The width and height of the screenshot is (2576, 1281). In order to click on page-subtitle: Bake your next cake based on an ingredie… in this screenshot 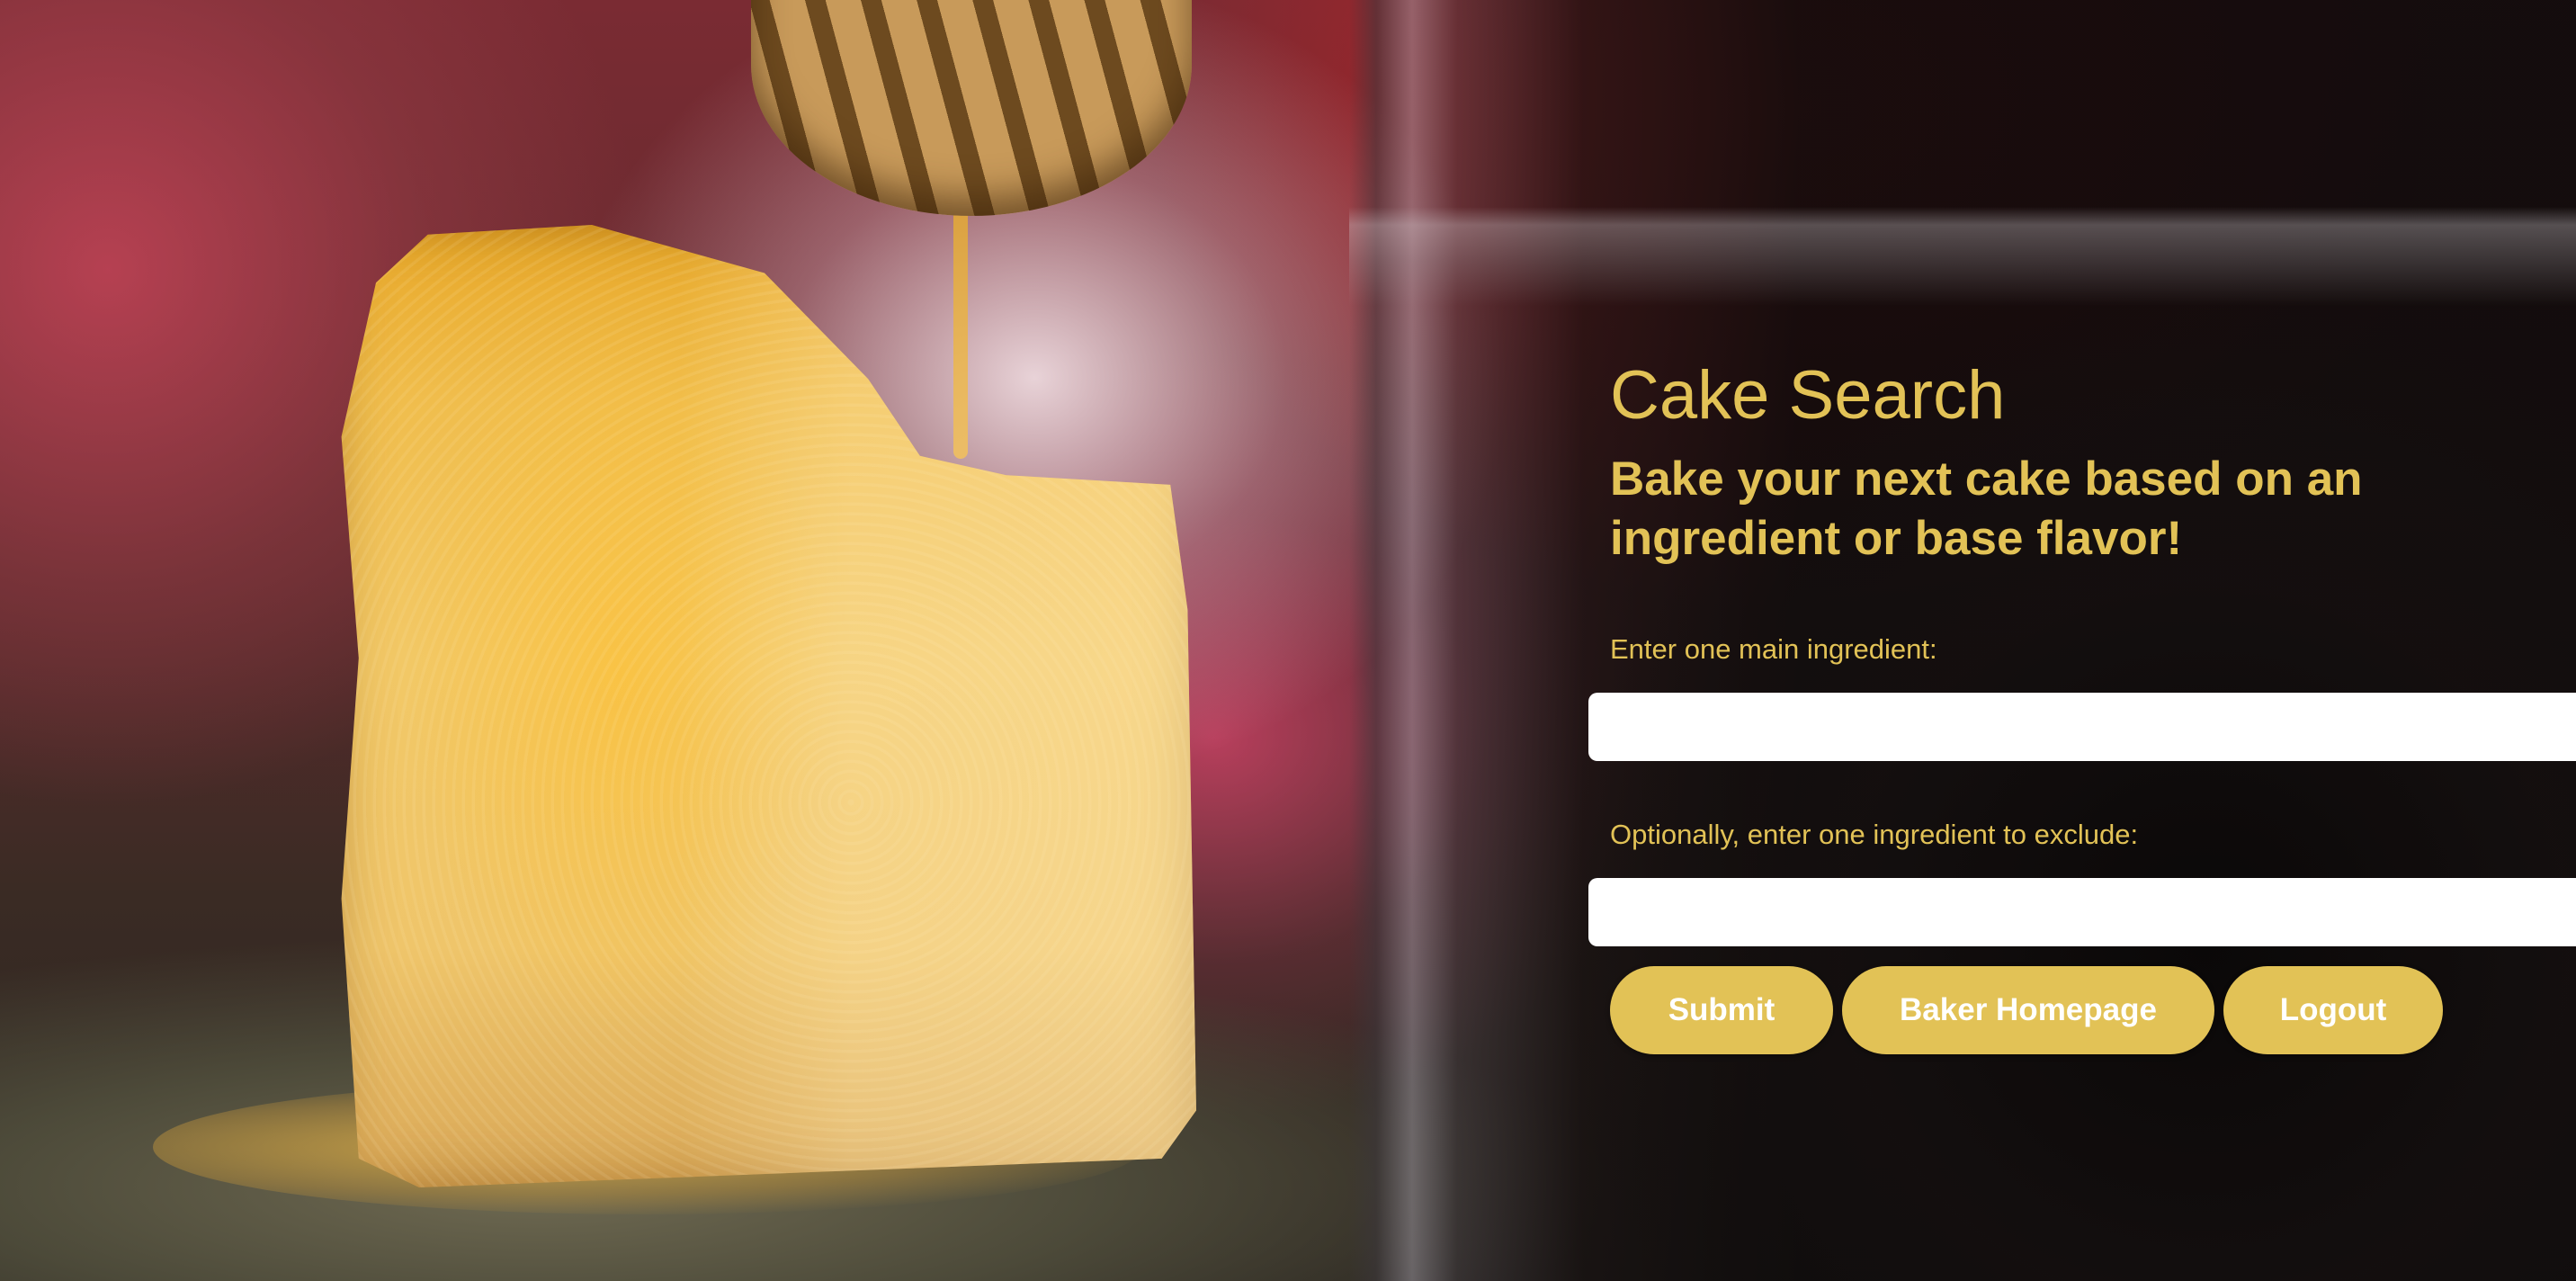, I will do `click(1986, 508)`.